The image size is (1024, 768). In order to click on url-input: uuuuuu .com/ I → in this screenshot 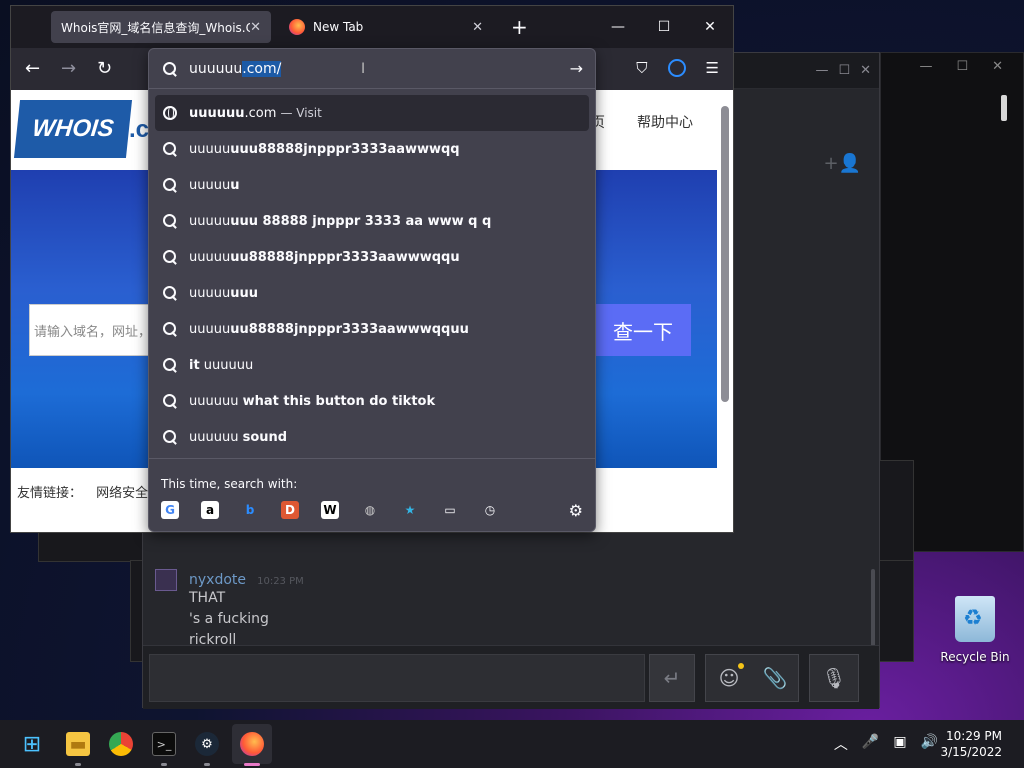, I will do `click(372, 69)`.